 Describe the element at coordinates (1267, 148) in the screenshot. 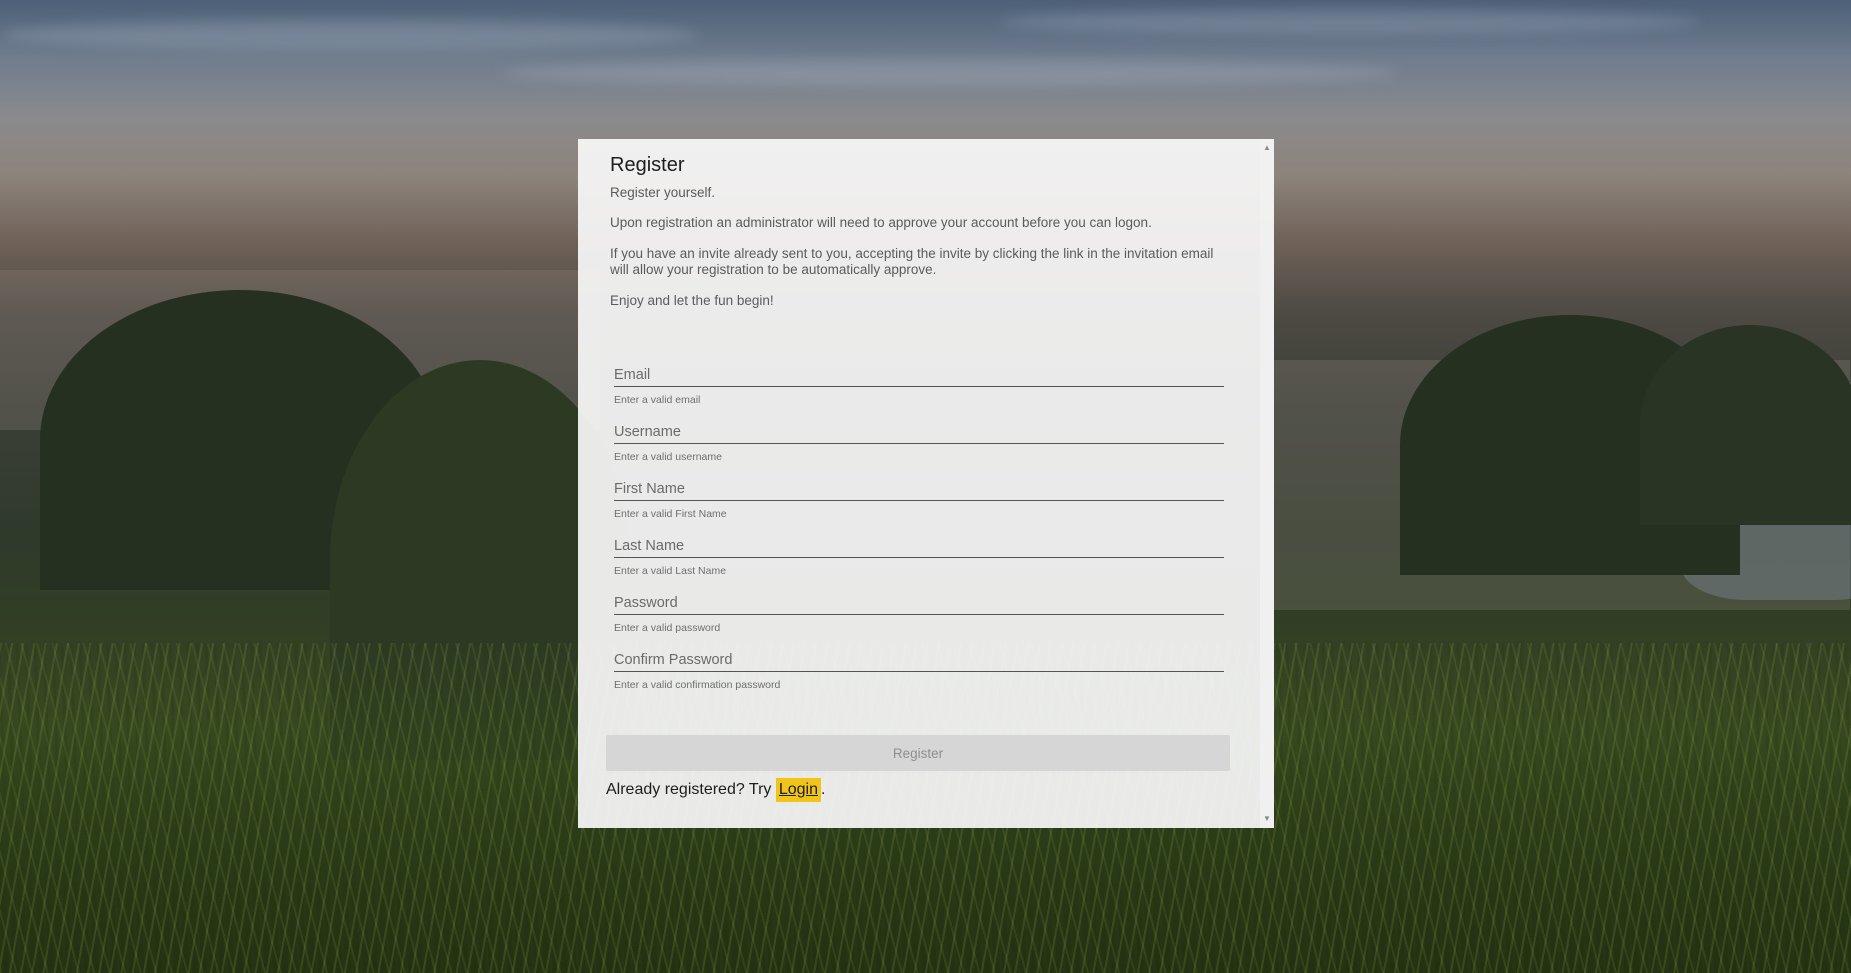

I see `scroll-up-icon: ▲` at that location.